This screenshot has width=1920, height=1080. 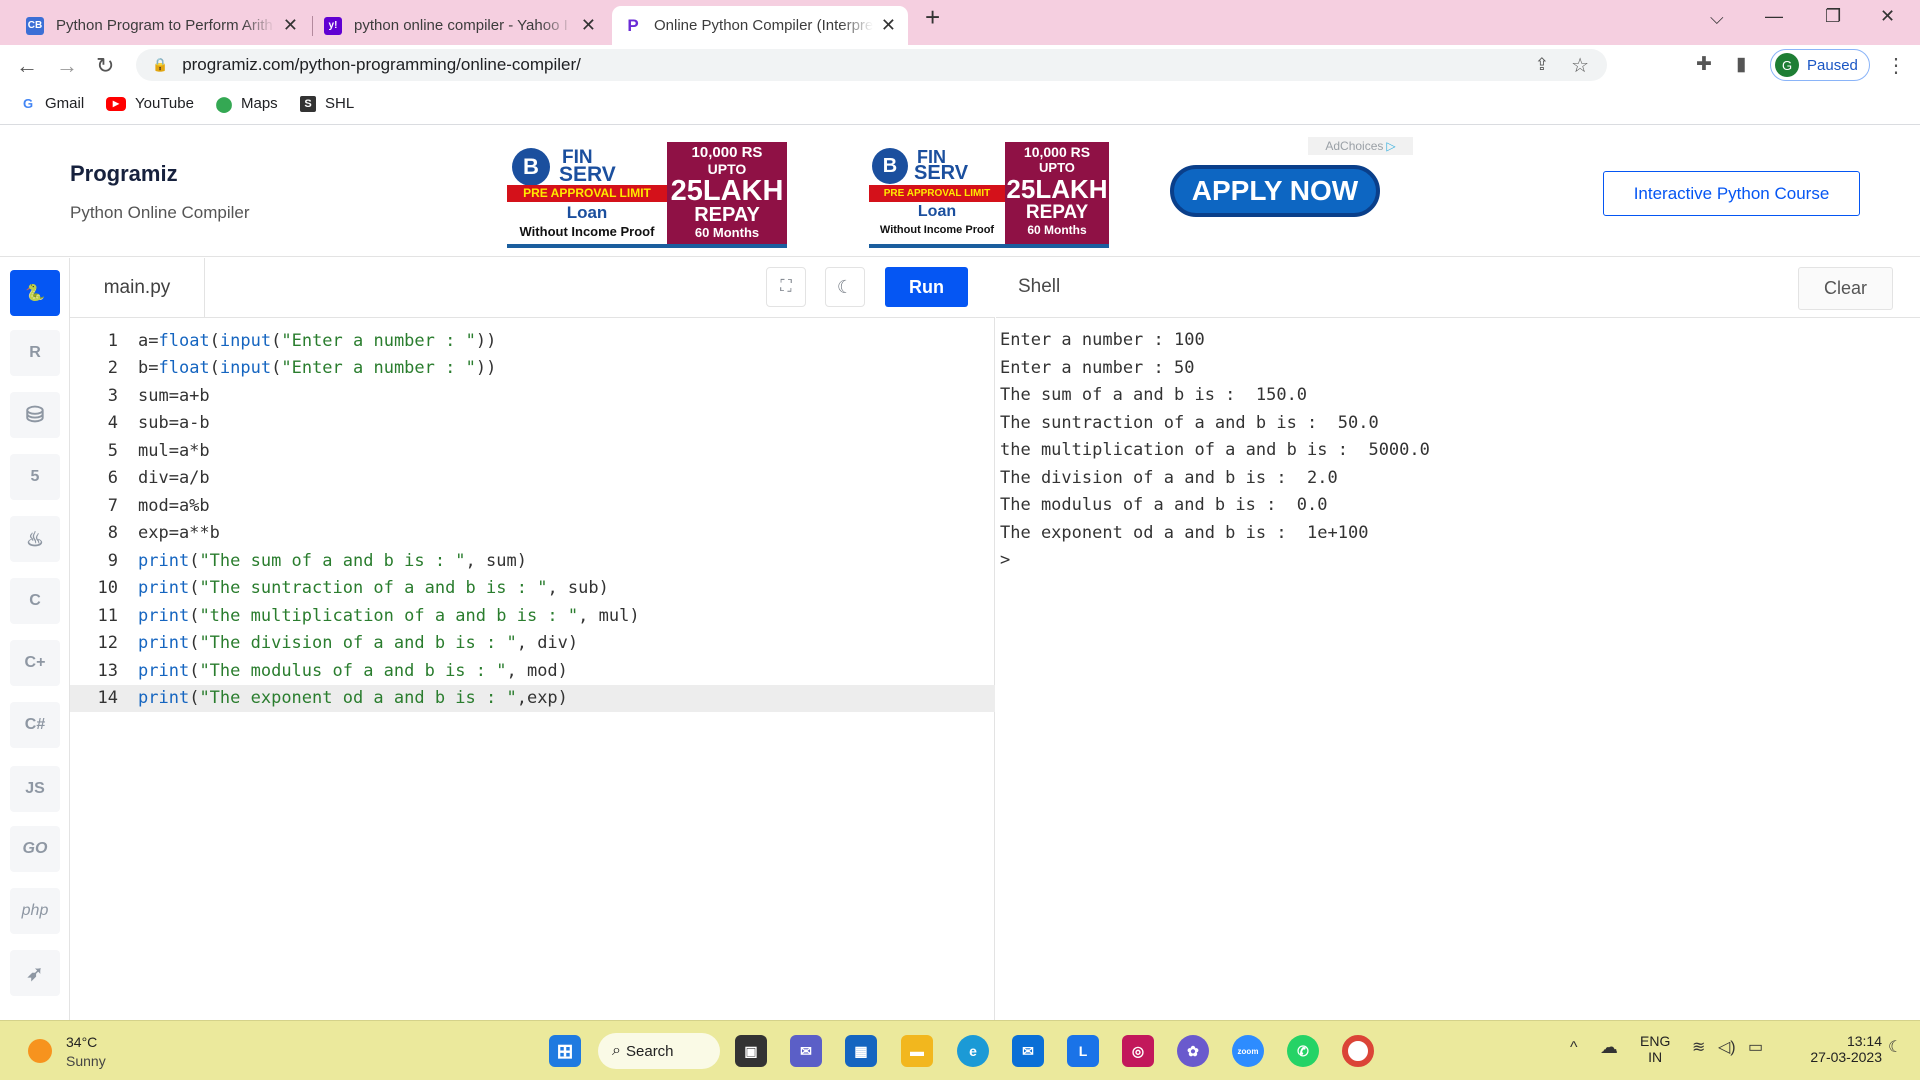 I want to click on battery-icon: ▭, so click(x=1755, y=1047).